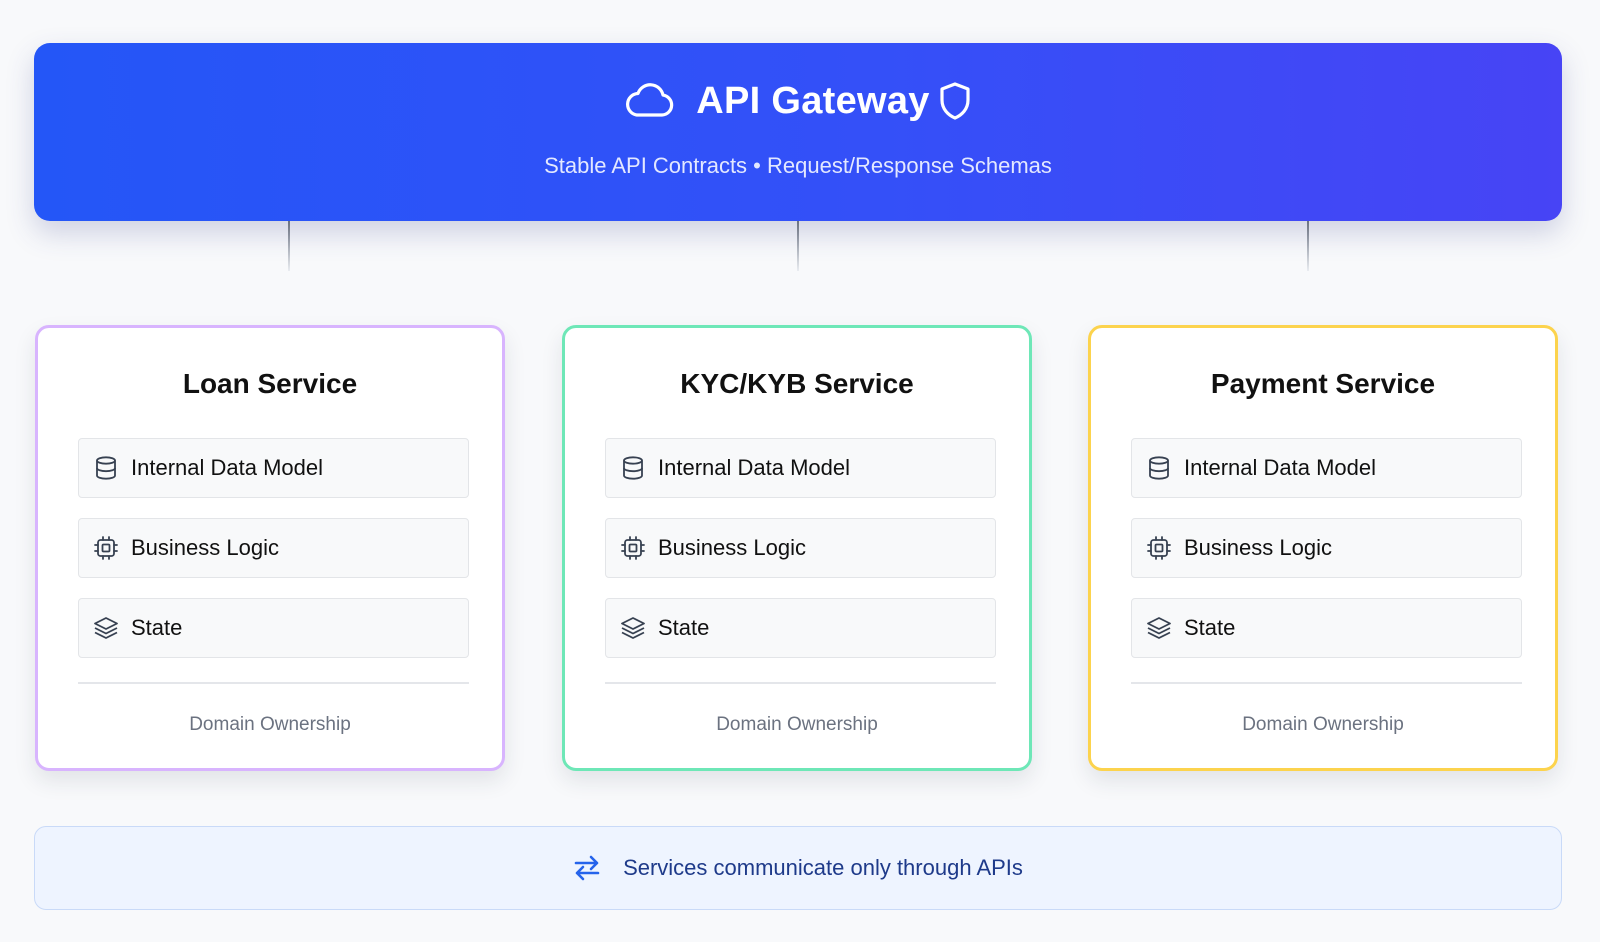  What do you see at coordinates (649, 101) in the screenshot?
I see `cloud-icon` at bounding box center [649, 101].